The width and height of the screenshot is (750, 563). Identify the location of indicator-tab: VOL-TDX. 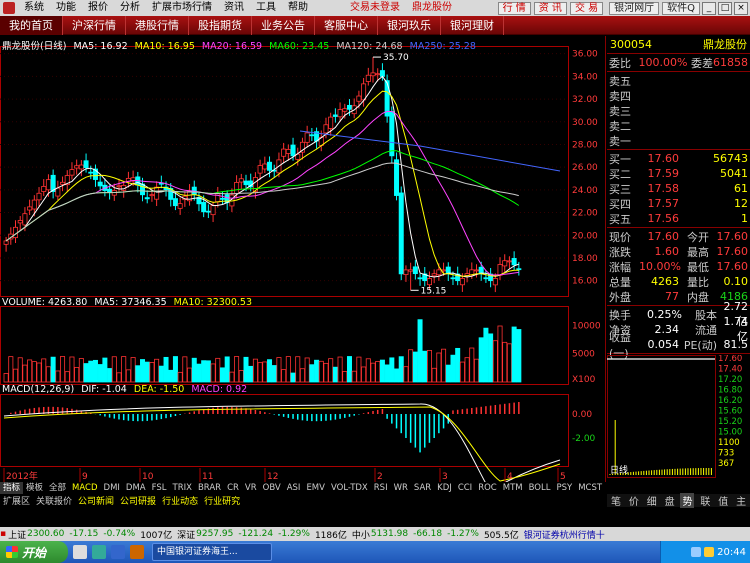
(349, 488).